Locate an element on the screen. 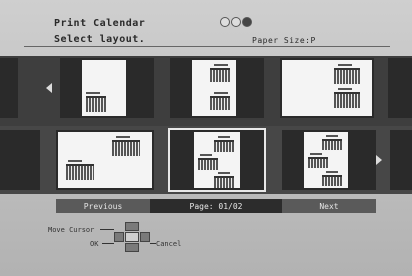 This screenshot has height=276, width=412. page-indicator: Page: 01/02 is located at coordinates (216, 206).